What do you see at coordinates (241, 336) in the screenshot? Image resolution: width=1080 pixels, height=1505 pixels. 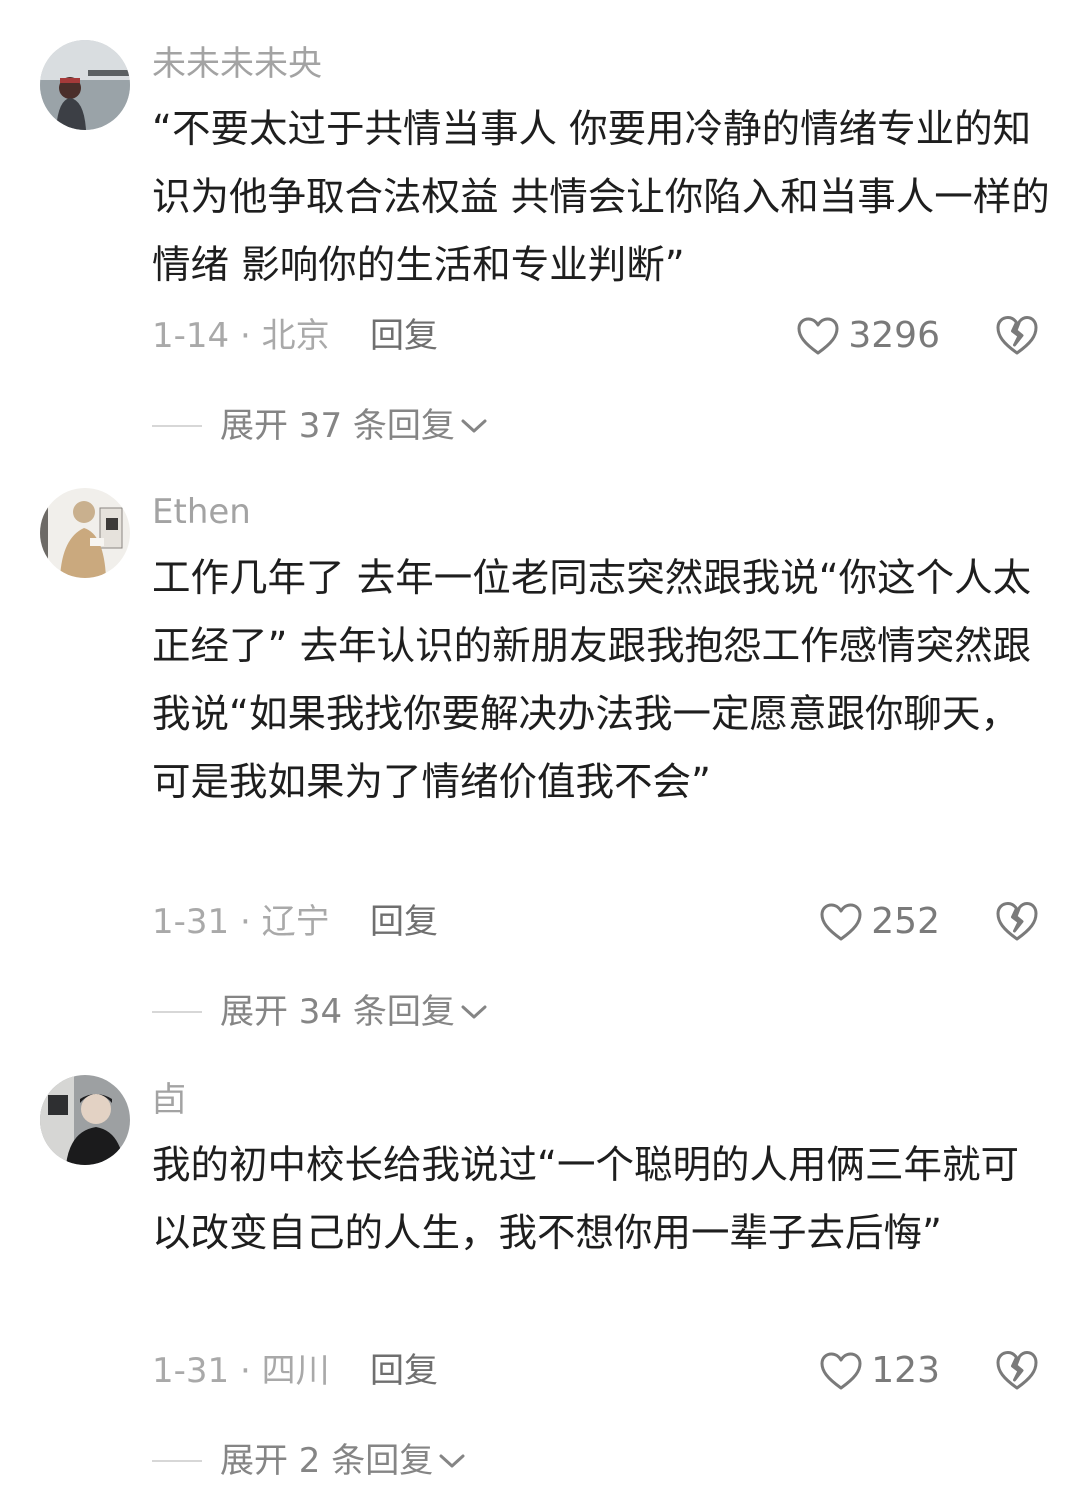 I see `date-location: 1-14 · 北京` at bounding box center [241, 336].